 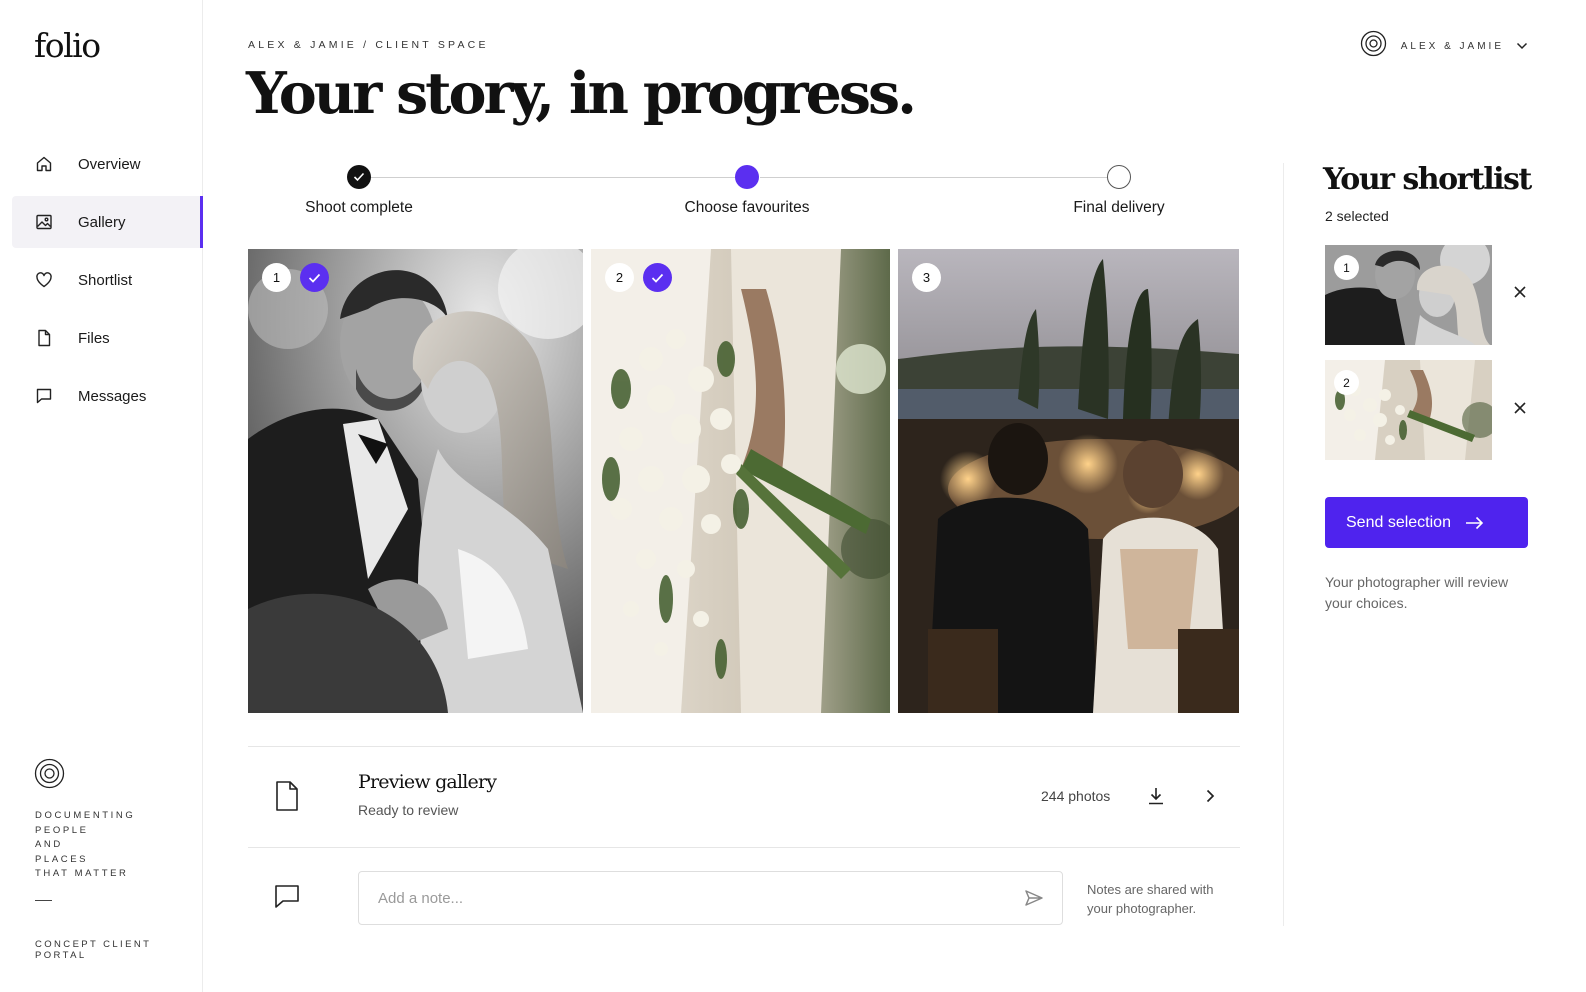 I want to click on shortlist-thumb-2: 2, so click(x=1408, y=410).